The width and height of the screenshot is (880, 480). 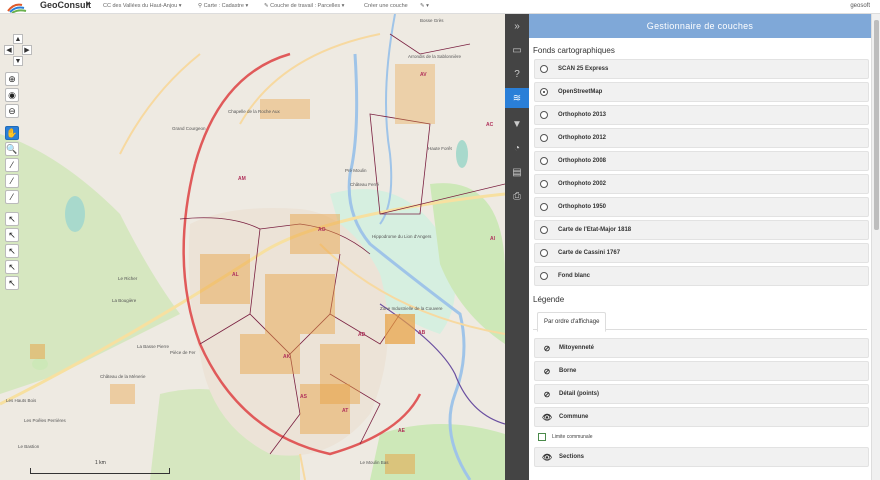 I want to click on legend-item: ⊘ Mitoyenneté, so click(x=701, y=348).